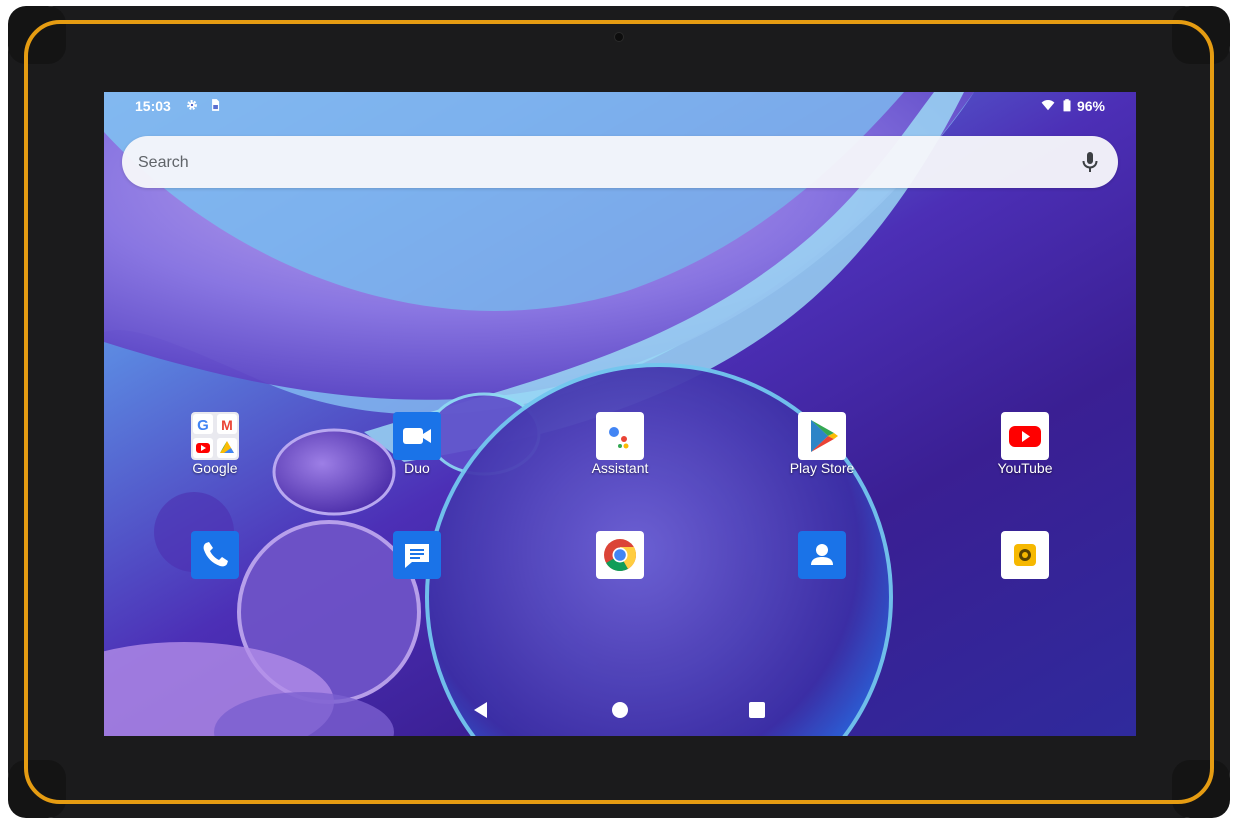 This screenshot has width=1239, height=823. I want to click on camera-icon, so click(1025, 555).